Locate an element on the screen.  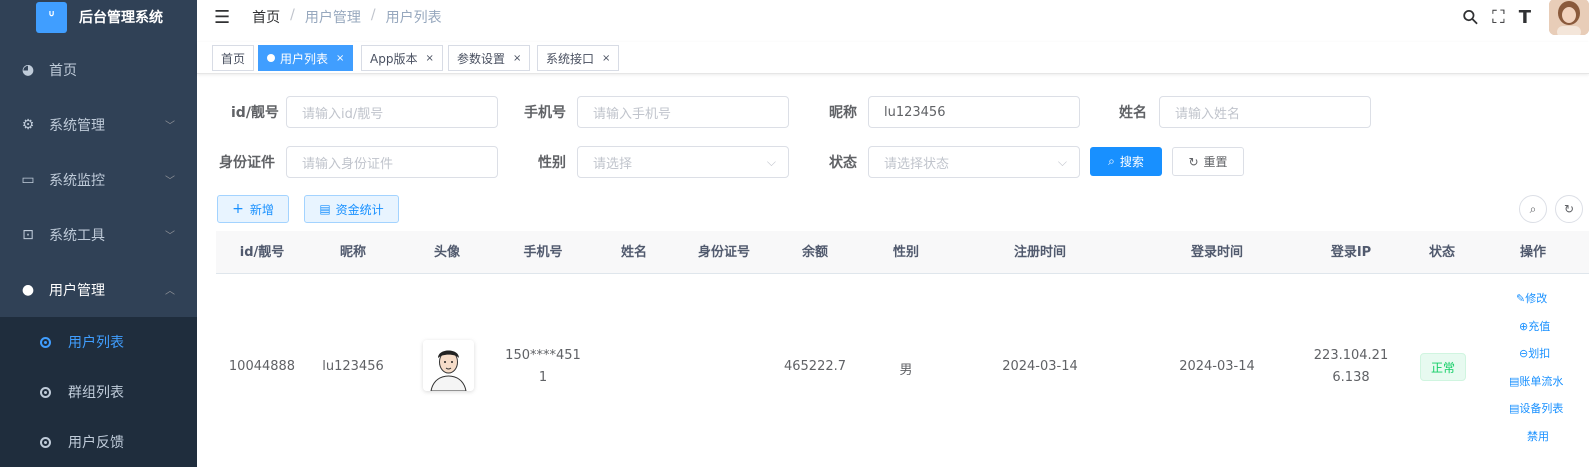
column-header-avatar: 头像 is located at coordinates (447, 252).